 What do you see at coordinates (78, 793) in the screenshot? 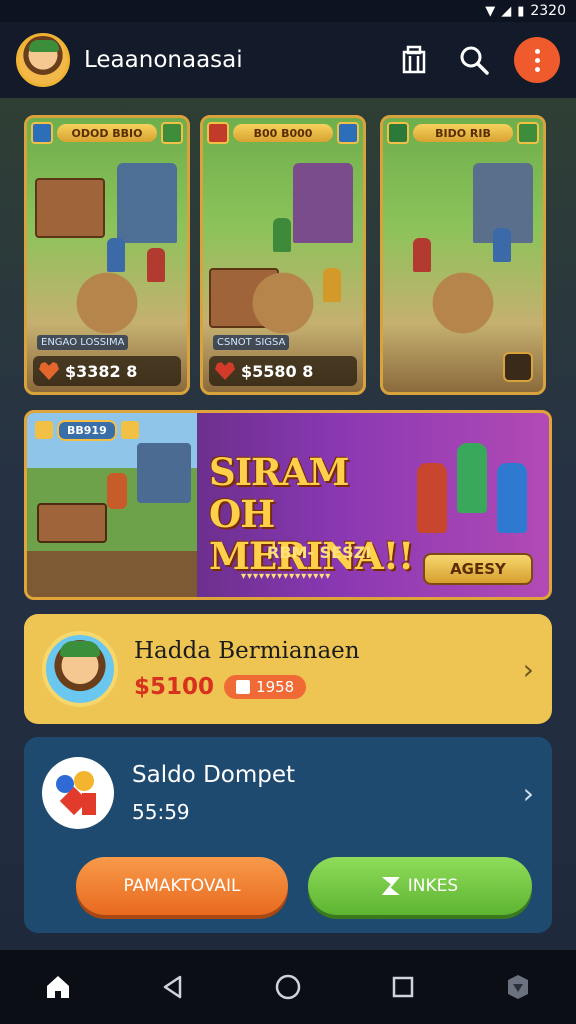
I see `wallet-logo-icon` at bounding box center [78, 793].